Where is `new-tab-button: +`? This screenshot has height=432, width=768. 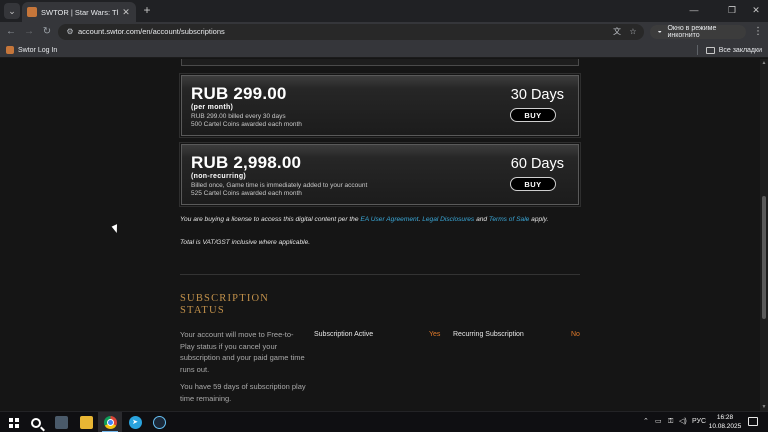
new-tab-button: + is located at coordinates (147, 10).